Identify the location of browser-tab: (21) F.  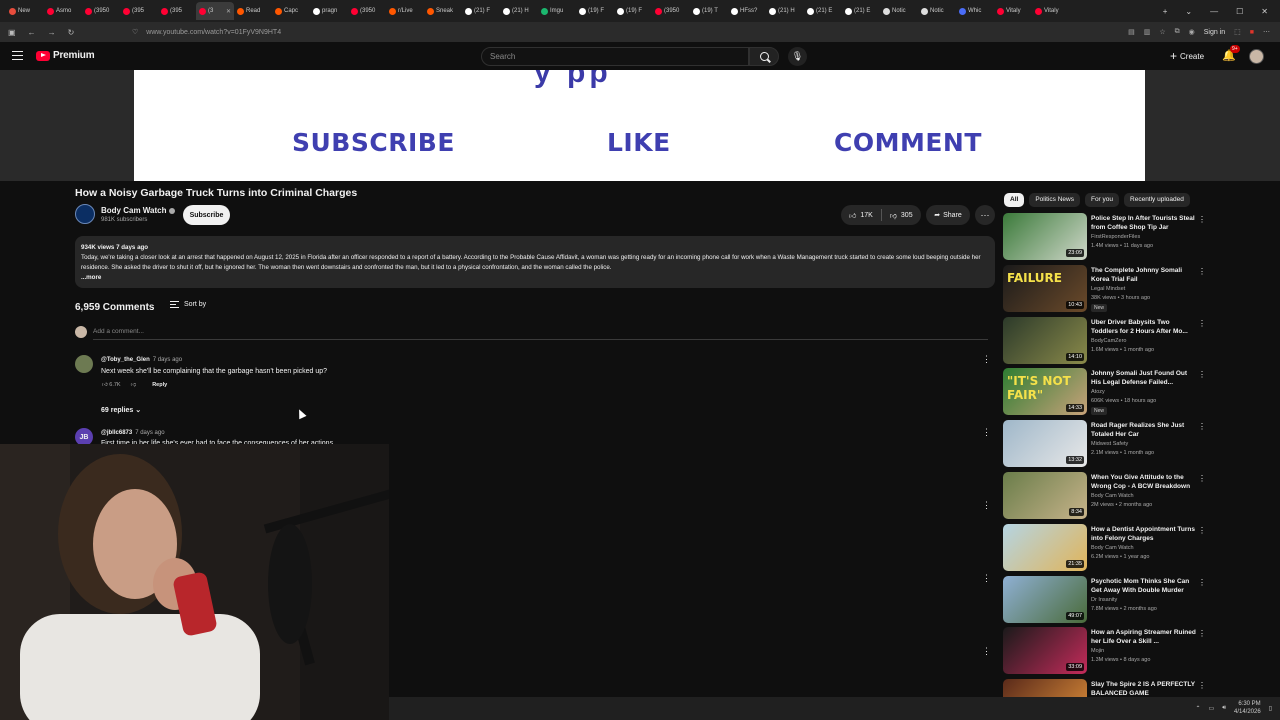
(481, 11).